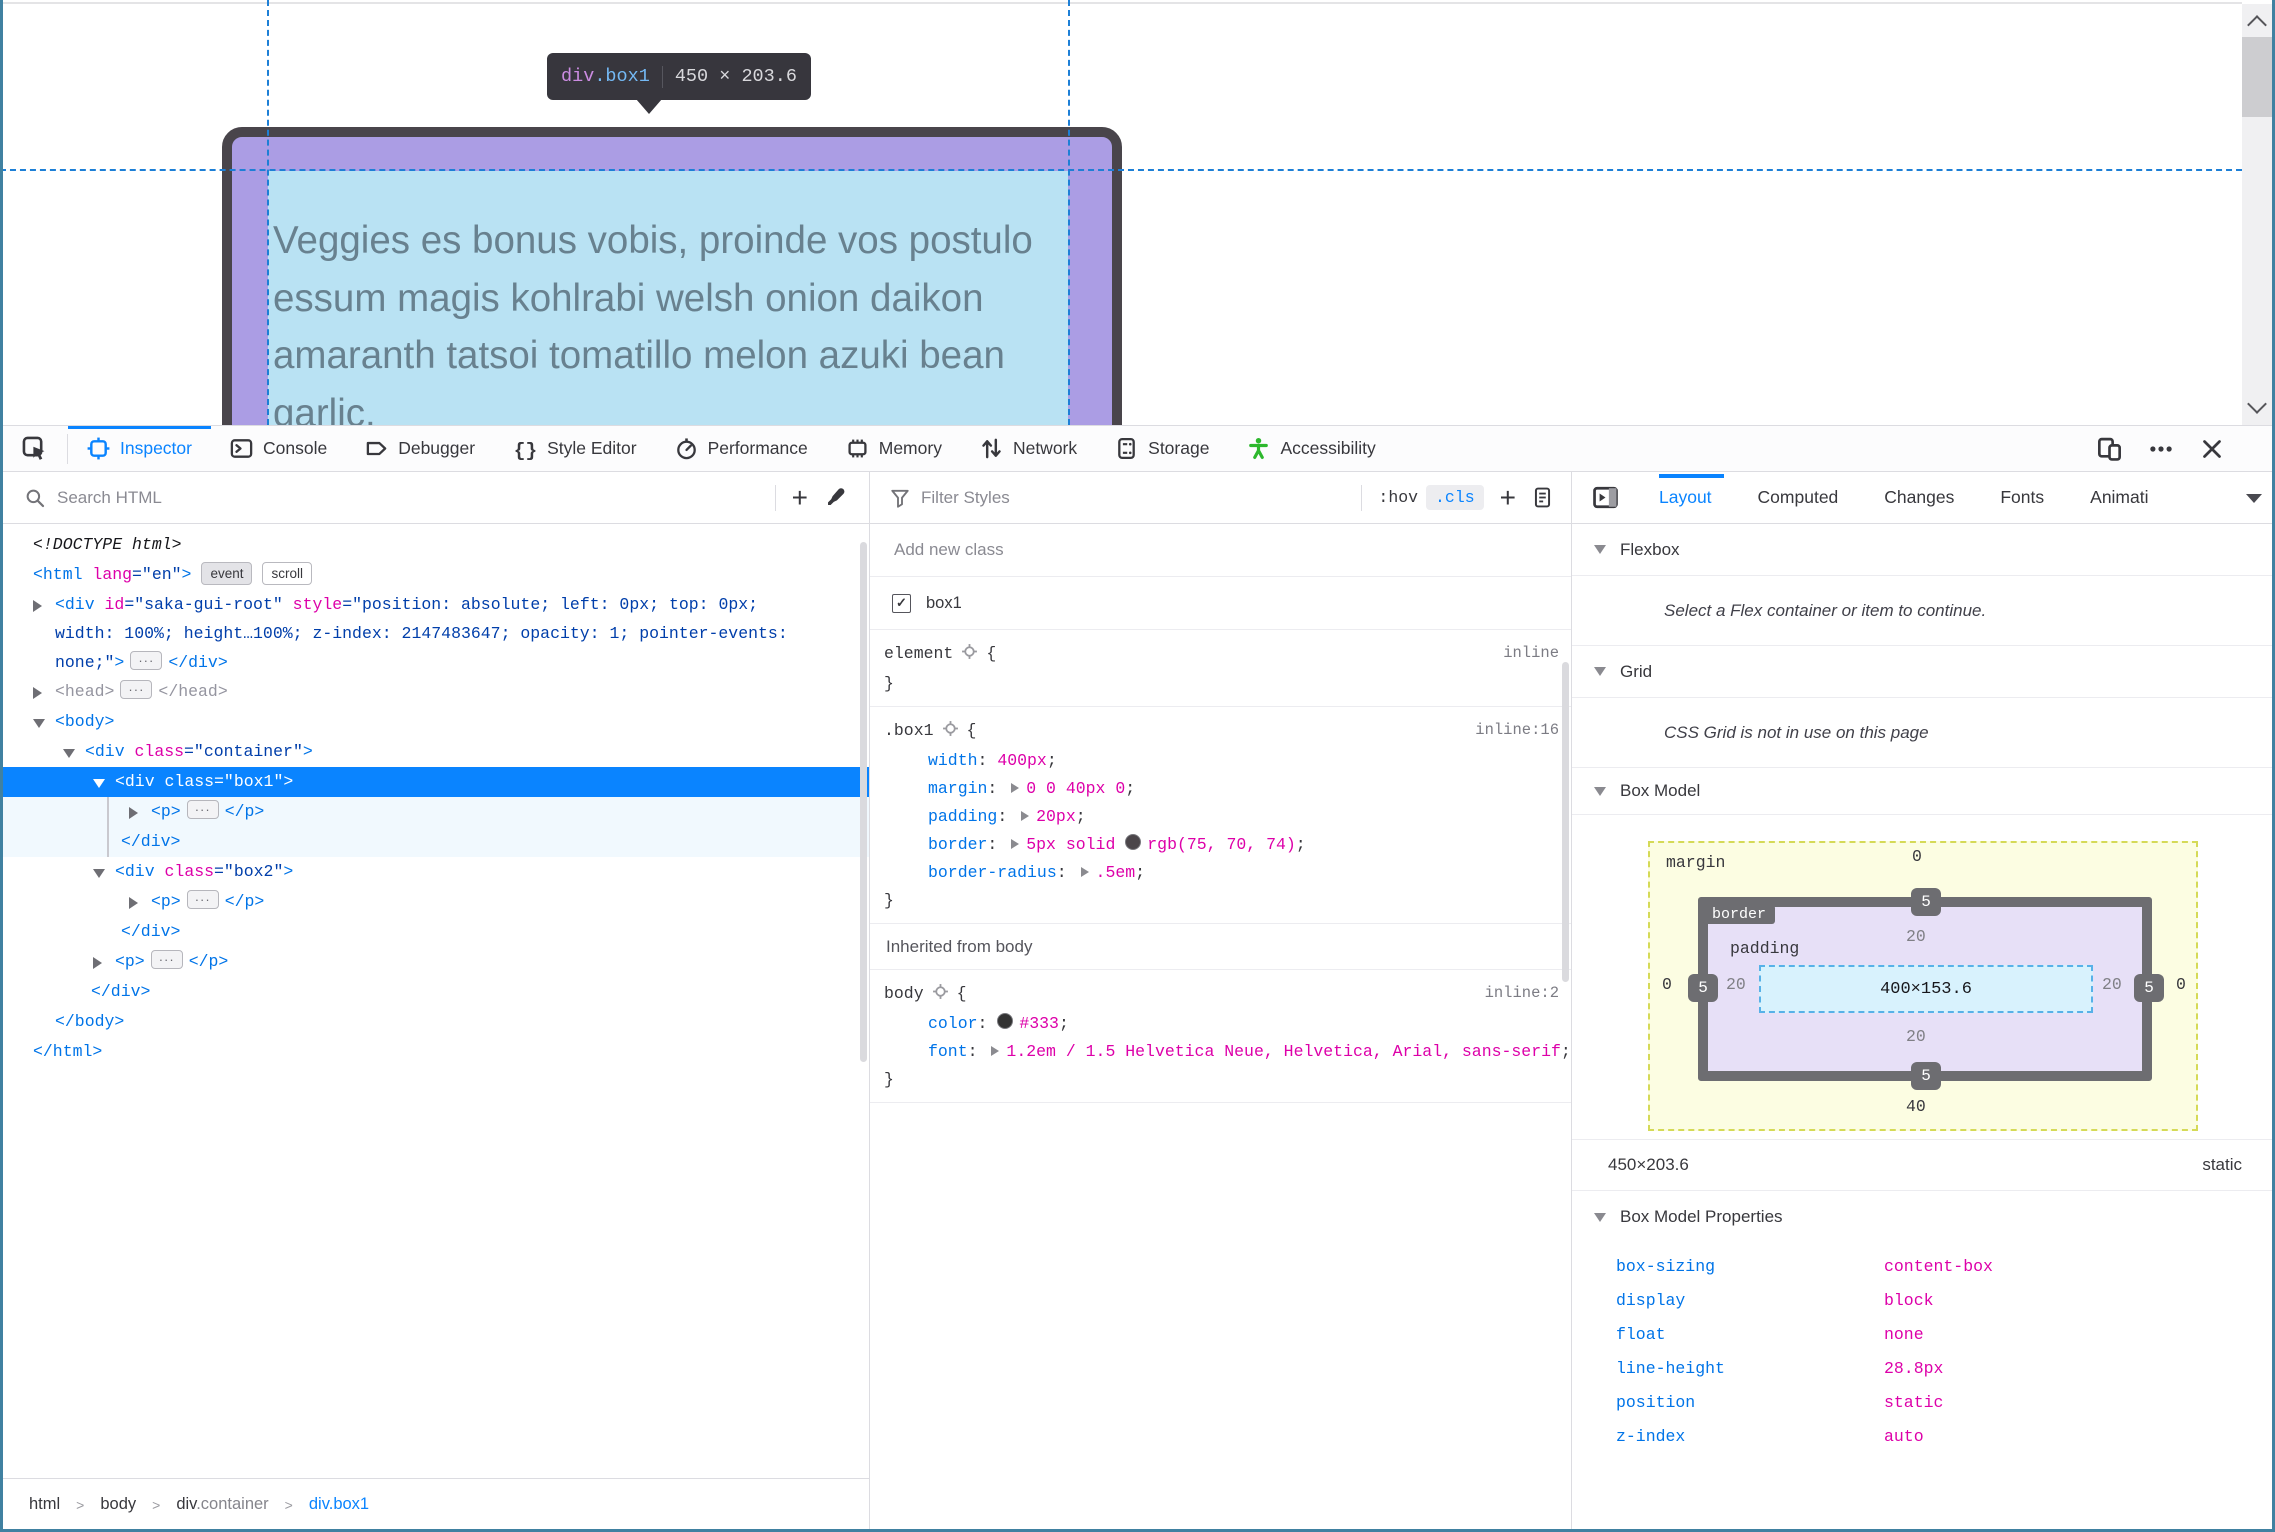 The width and height of the screenshot is (2275, 1532). Describe the element at coordinates (953, 760) in the screenshot. I see `property-name: width` at that location.